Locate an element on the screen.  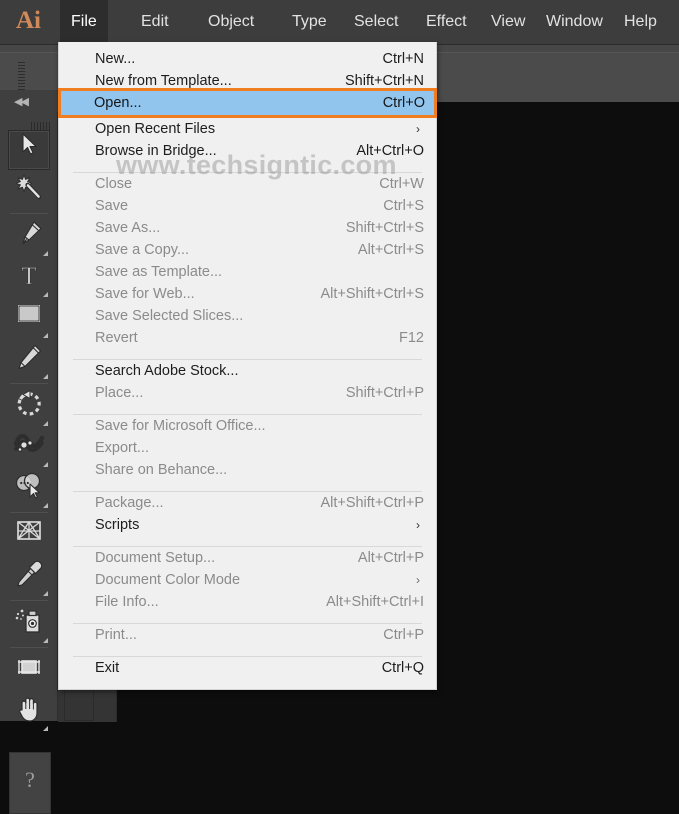
menu-item-save-as: Save As... Shift+Ctrl+S is located at coordinates (247, 228).